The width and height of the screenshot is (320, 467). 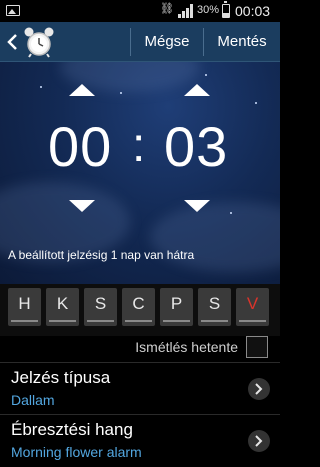 What do you see at coordinates (252, 307) in the screenshot?
I see `day-toggle-sunday: V` at bounding box center [252, 307].